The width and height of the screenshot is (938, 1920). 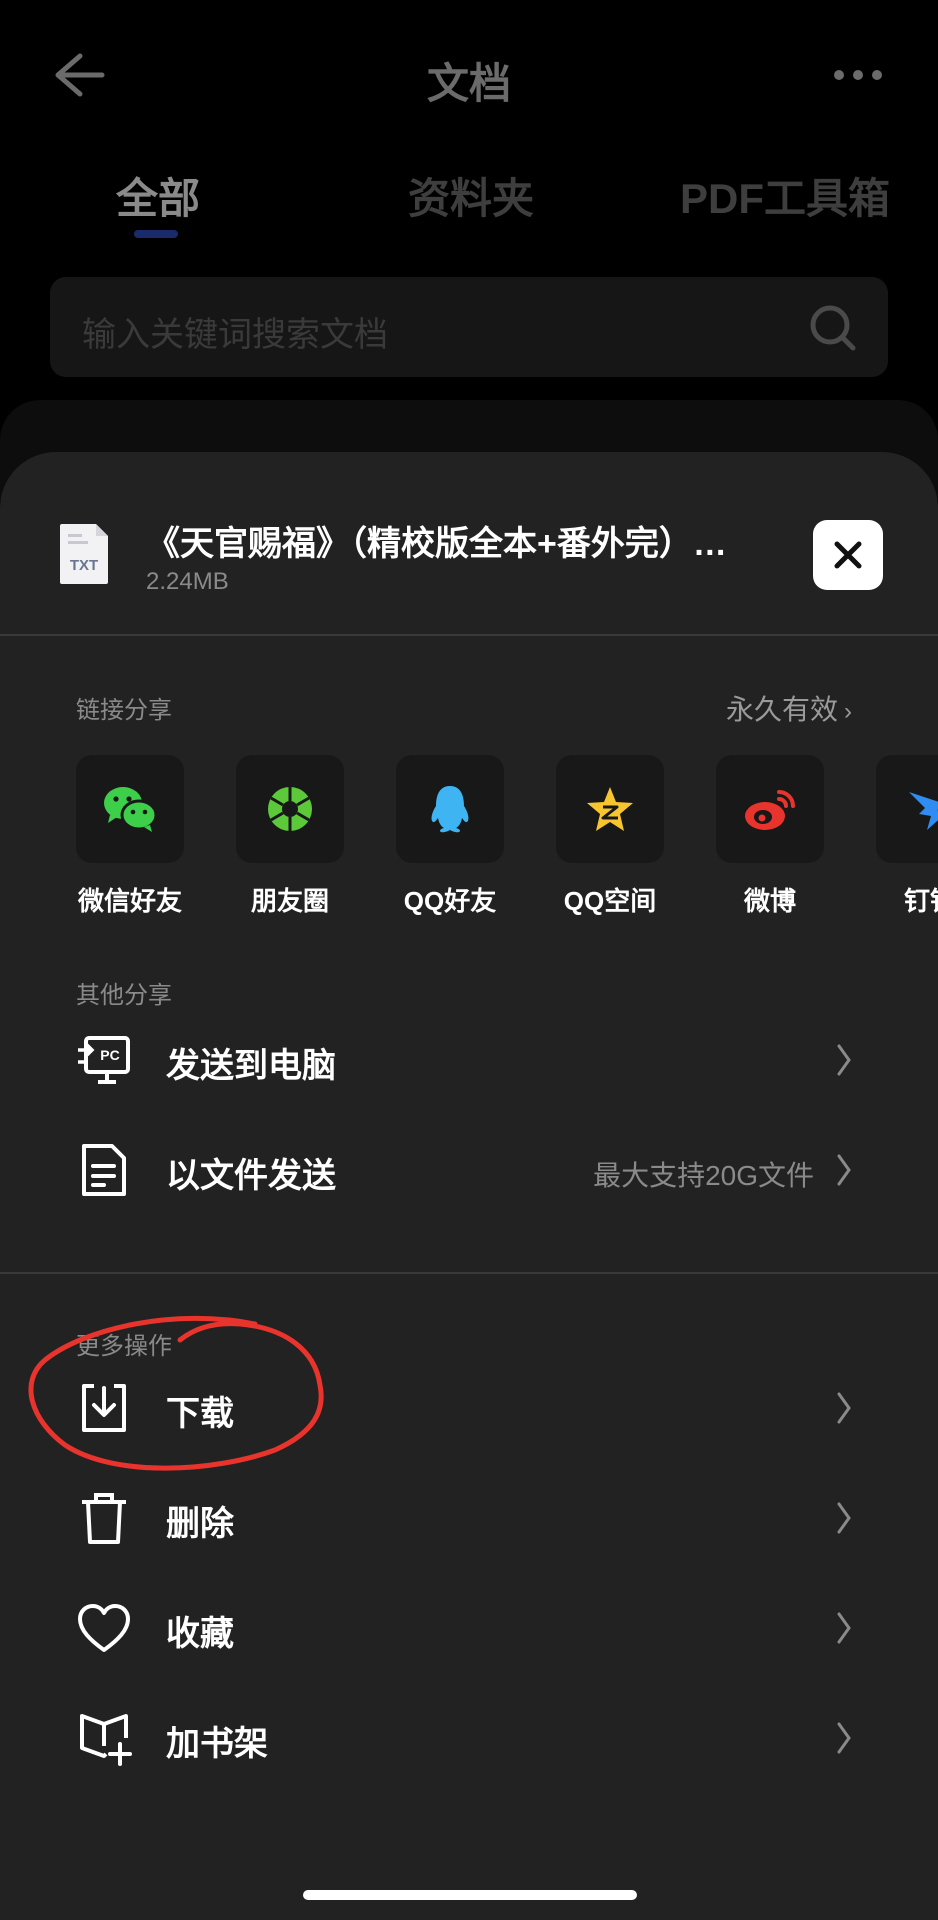 What do you see at coordinates (610, 901) in the screenshot?
I see `share-label: QQ空间` at bounding box center [610, 901].